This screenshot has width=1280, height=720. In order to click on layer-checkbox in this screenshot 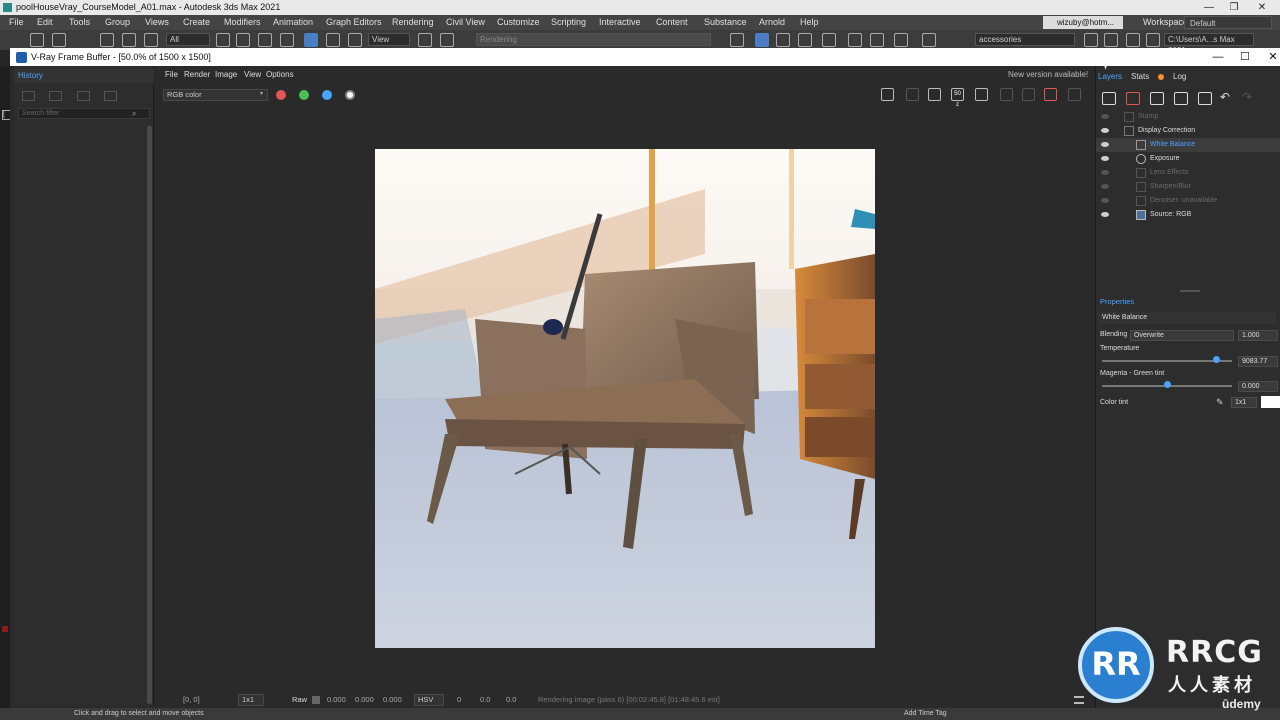, I will do `click(1129, 117)`.